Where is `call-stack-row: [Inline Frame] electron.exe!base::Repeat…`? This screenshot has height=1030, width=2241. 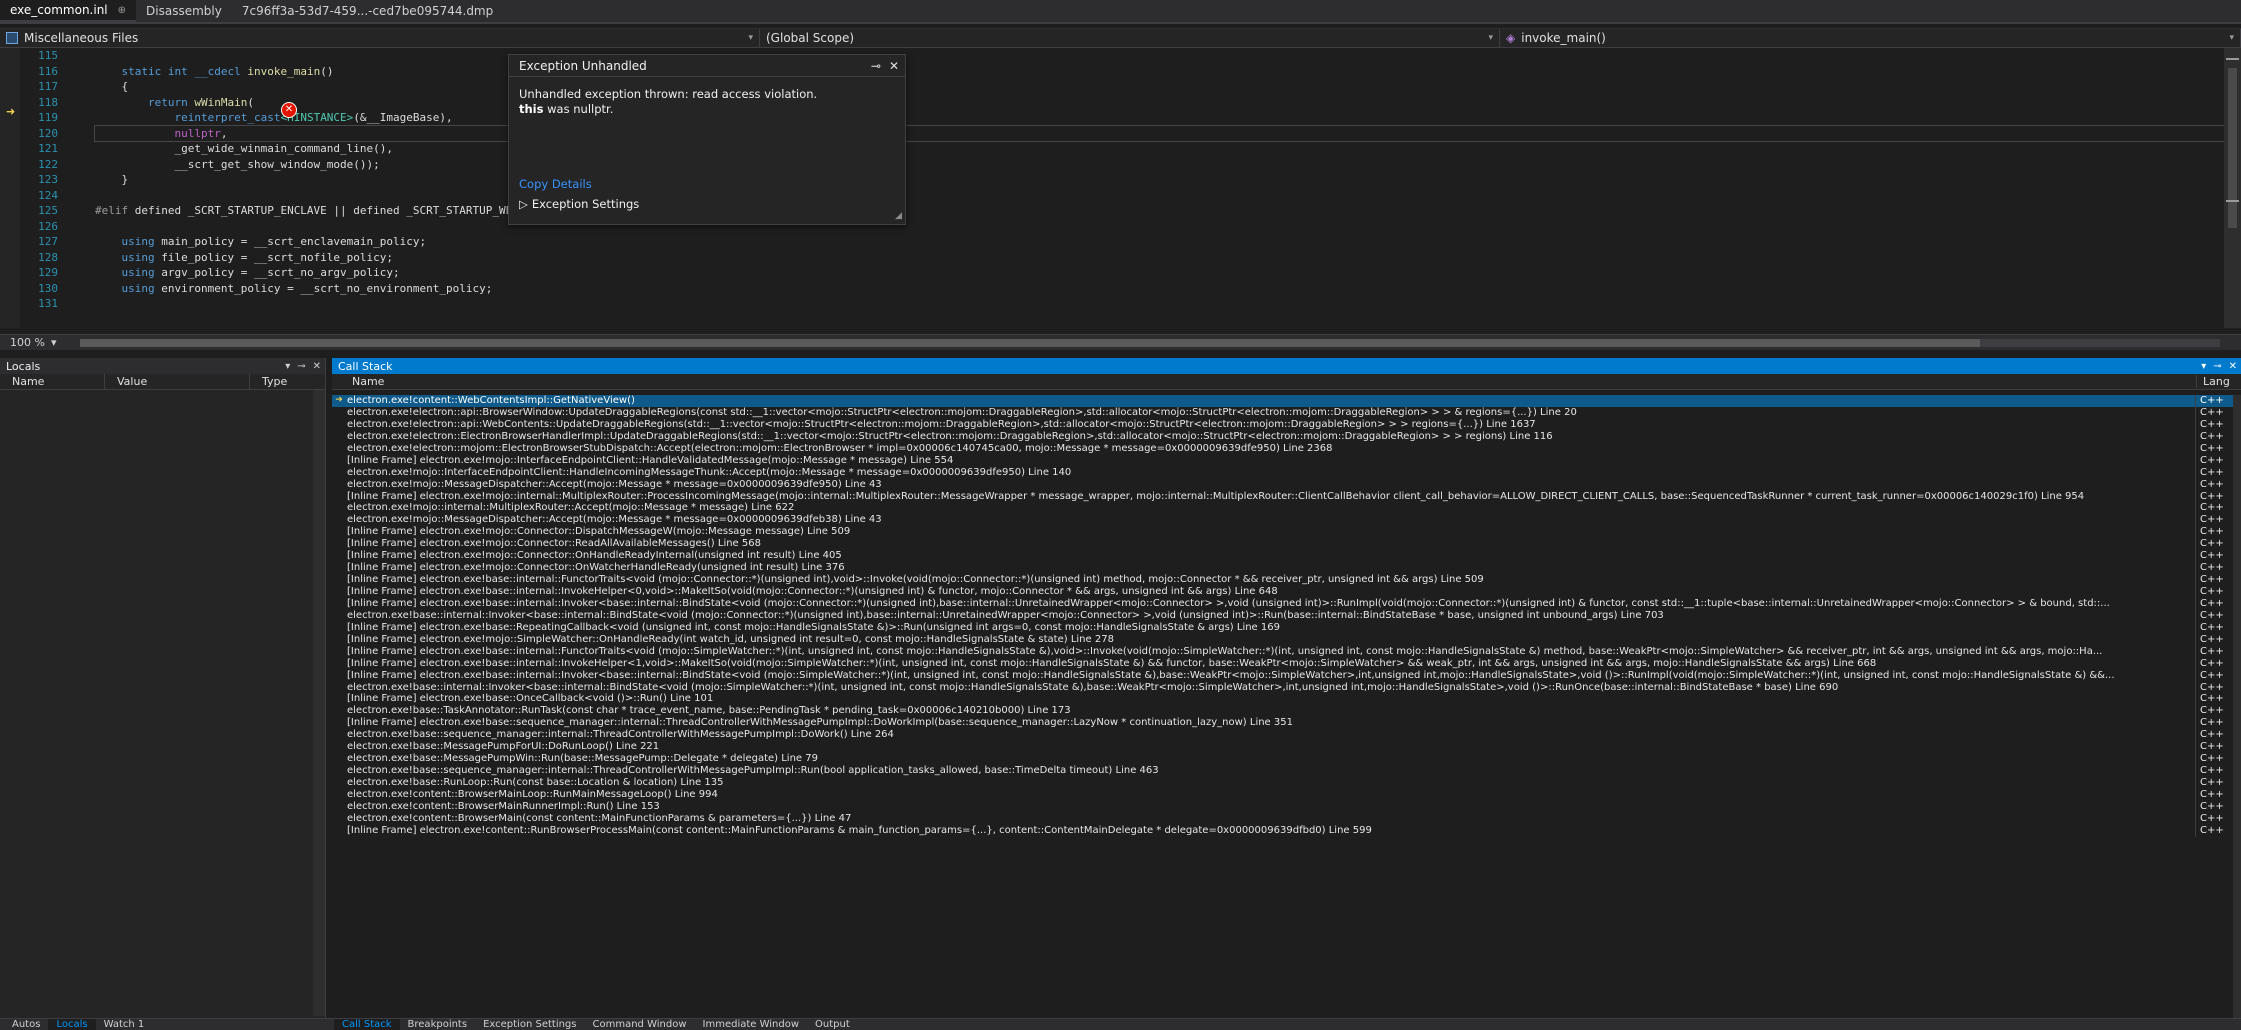
call-stack-row: [Inline Frame] electron.exe!base::Repeat… is located at coordinates (1286, 627).